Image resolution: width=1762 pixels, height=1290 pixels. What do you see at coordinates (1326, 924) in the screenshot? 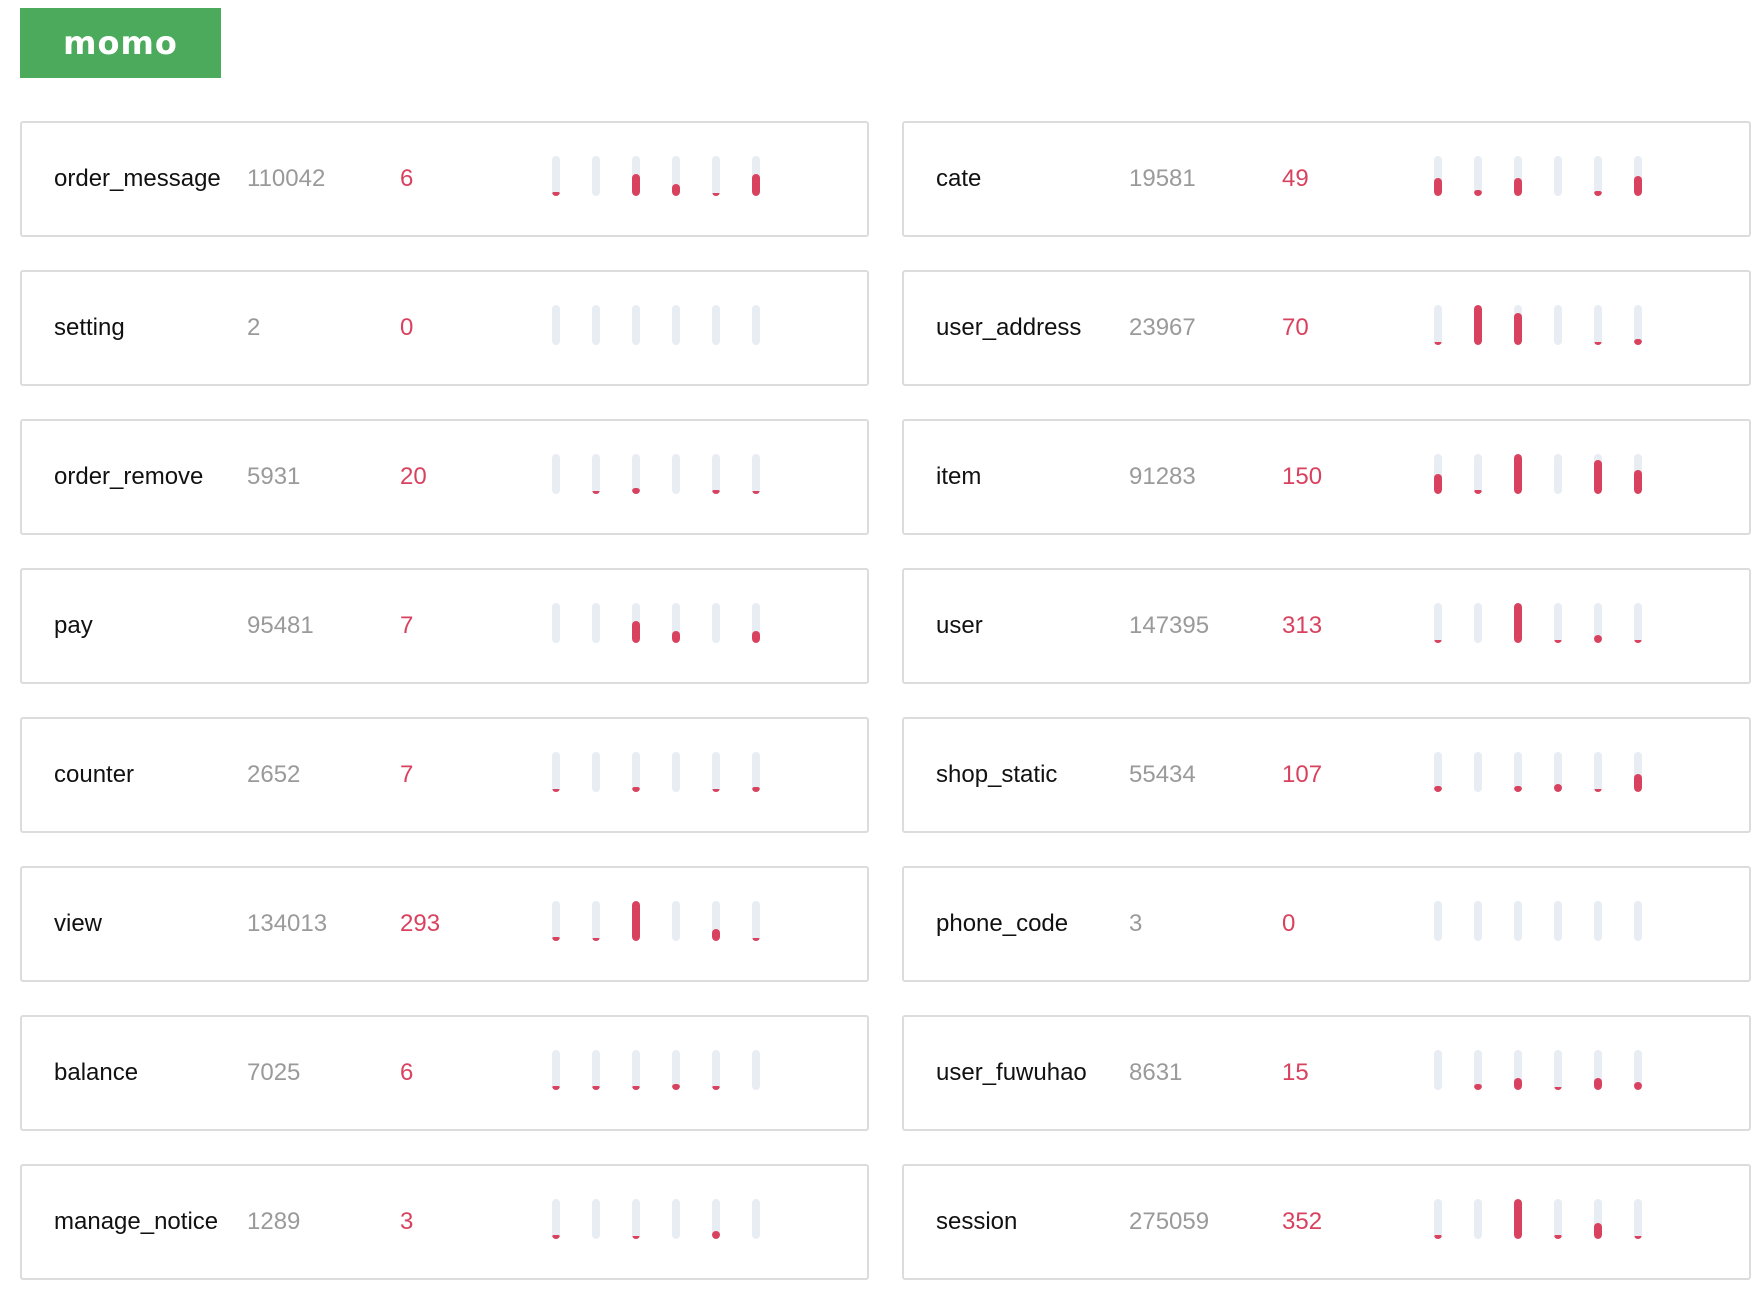
I see `table-card: phone_code 3 0` at bounding box center [1326, 924].